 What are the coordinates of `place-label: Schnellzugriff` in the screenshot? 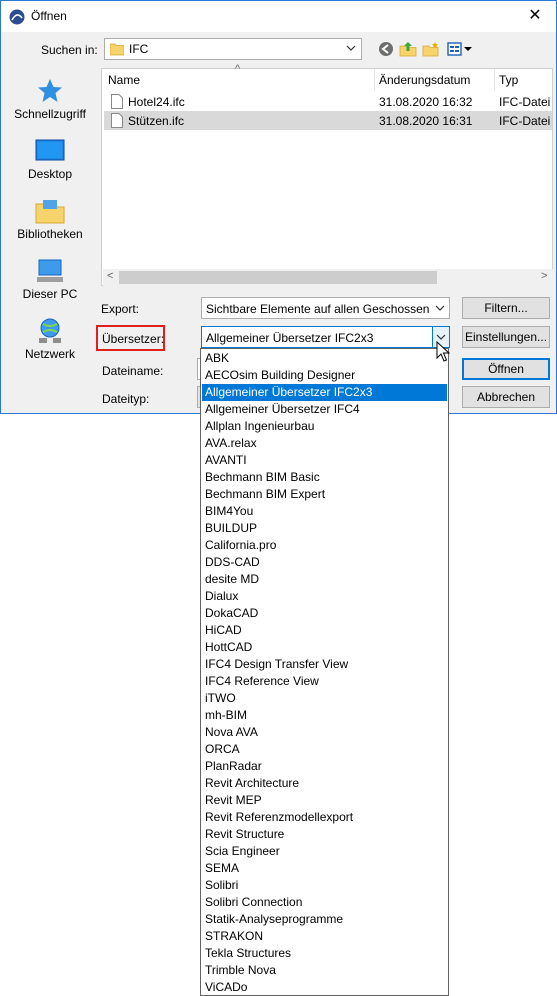 It's located at (50, 114).